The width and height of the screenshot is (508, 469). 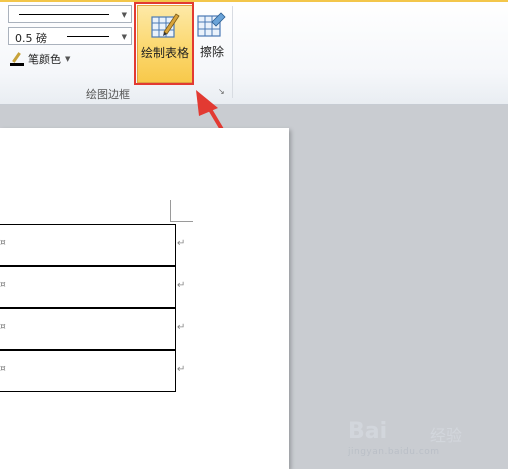 I want to click on eraser-icon, so click(x=211, y=24).